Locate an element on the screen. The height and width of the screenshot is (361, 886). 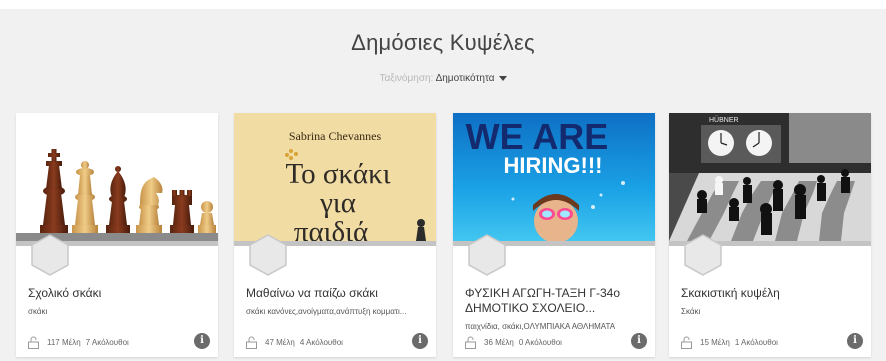
hive-tags: παιχνίδια, σκάκι,ΟΛΥΜΠΙΑΚΑ ΑΘΛΗΜΑΤΑ is located at coordinates (540, 326).